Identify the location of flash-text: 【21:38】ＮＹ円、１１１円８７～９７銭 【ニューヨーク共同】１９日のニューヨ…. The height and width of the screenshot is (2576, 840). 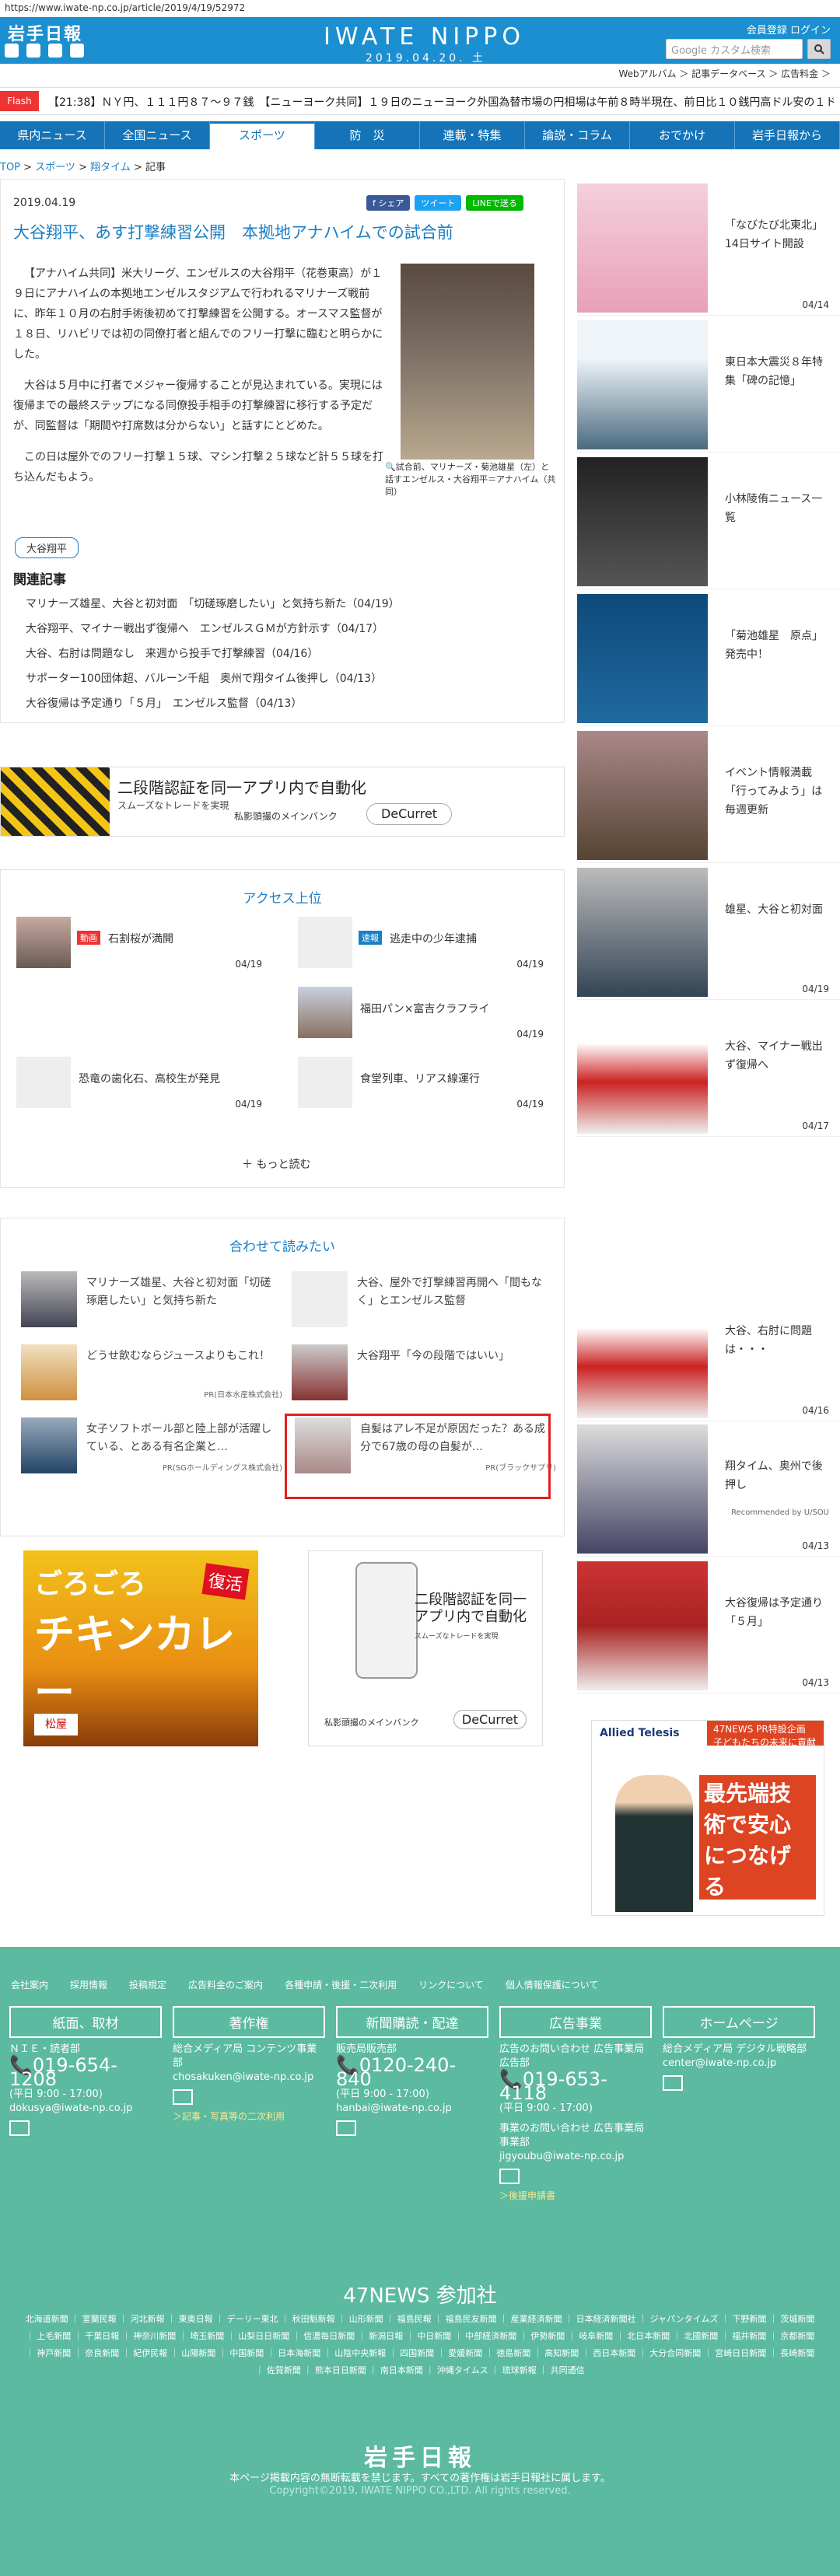
(441, 102).